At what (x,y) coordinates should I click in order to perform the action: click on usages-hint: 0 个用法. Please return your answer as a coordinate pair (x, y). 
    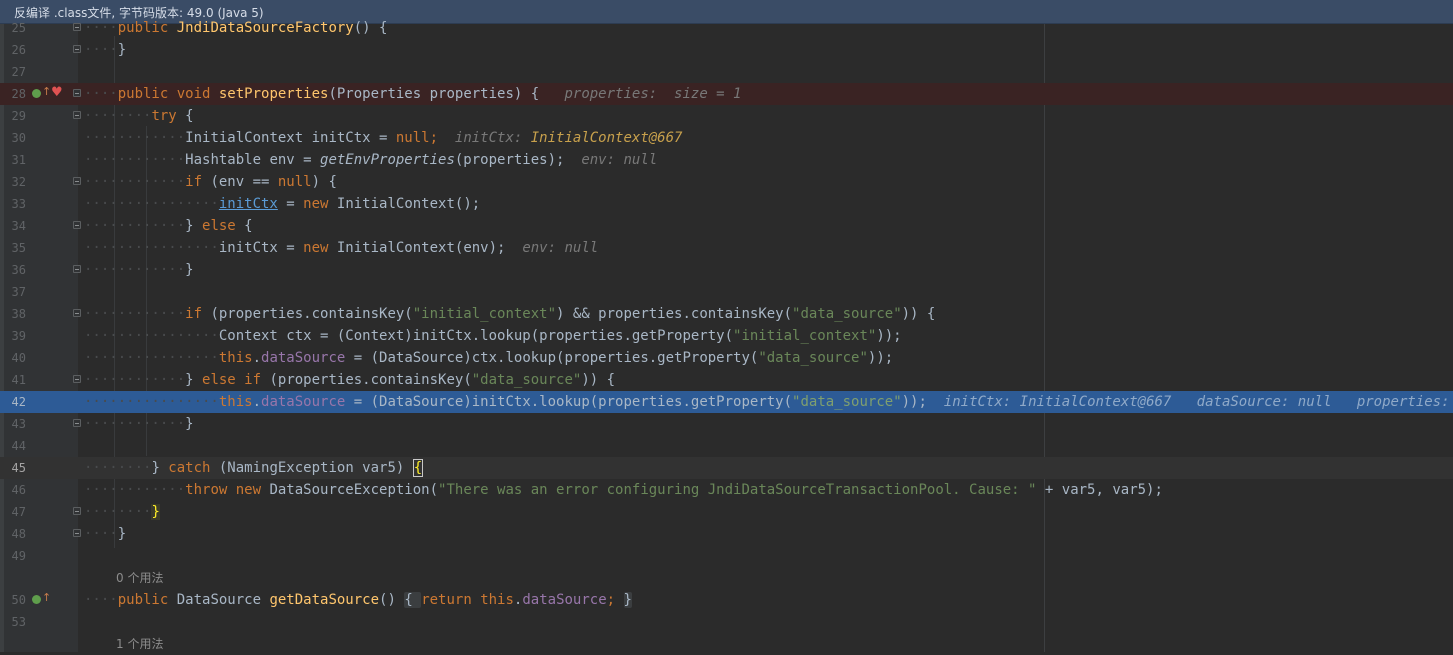
    Looking at the image, I should click on (139, 578).